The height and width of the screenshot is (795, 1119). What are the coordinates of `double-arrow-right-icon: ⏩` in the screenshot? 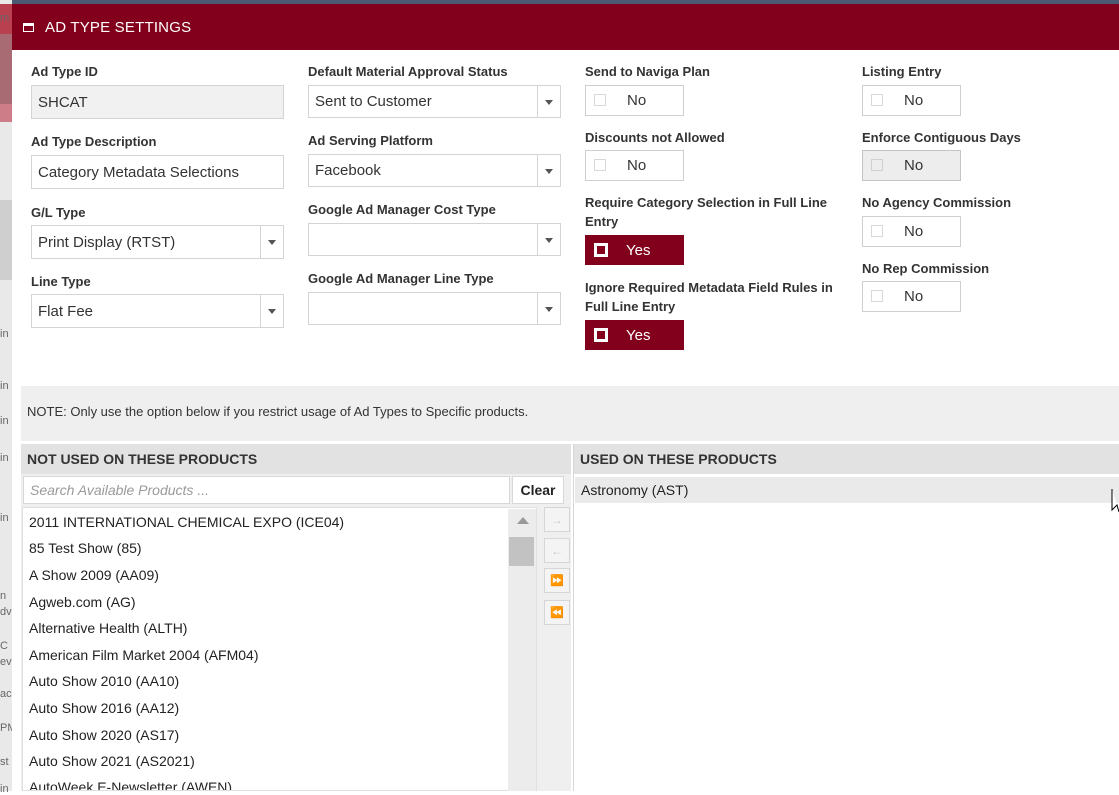 It's located at (557, 581).